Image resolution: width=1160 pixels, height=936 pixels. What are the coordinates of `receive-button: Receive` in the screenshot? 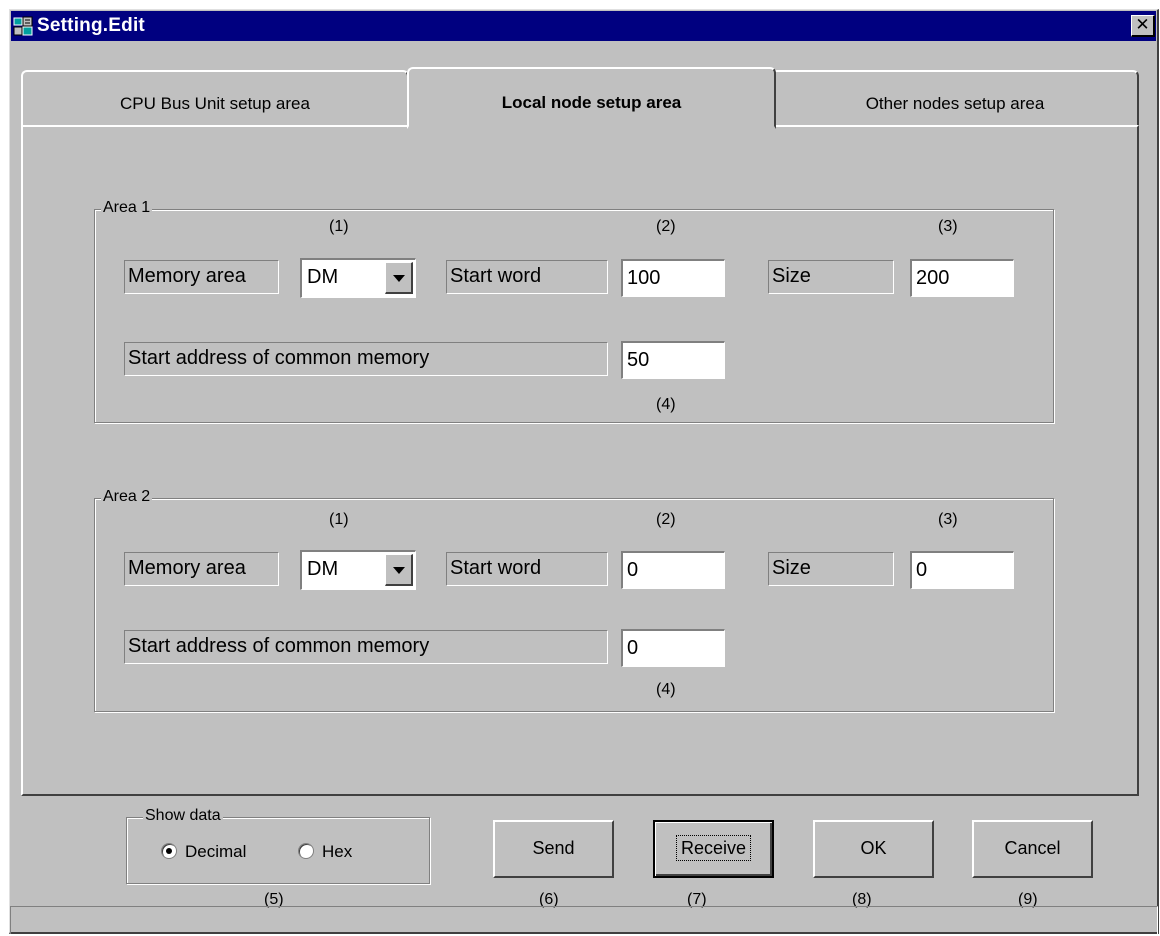 It's located at (713, 849).